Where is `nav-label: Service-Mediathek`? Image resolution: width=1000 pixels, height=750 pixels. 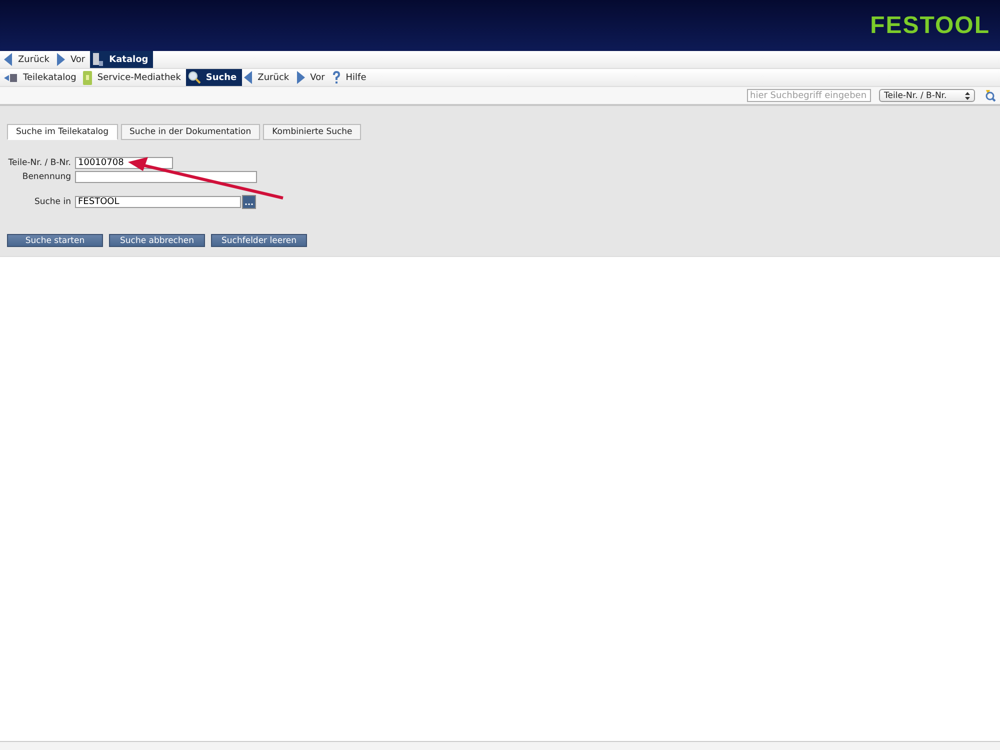 nav-label: Service-Mediathek is located at coordinates (139, 77).